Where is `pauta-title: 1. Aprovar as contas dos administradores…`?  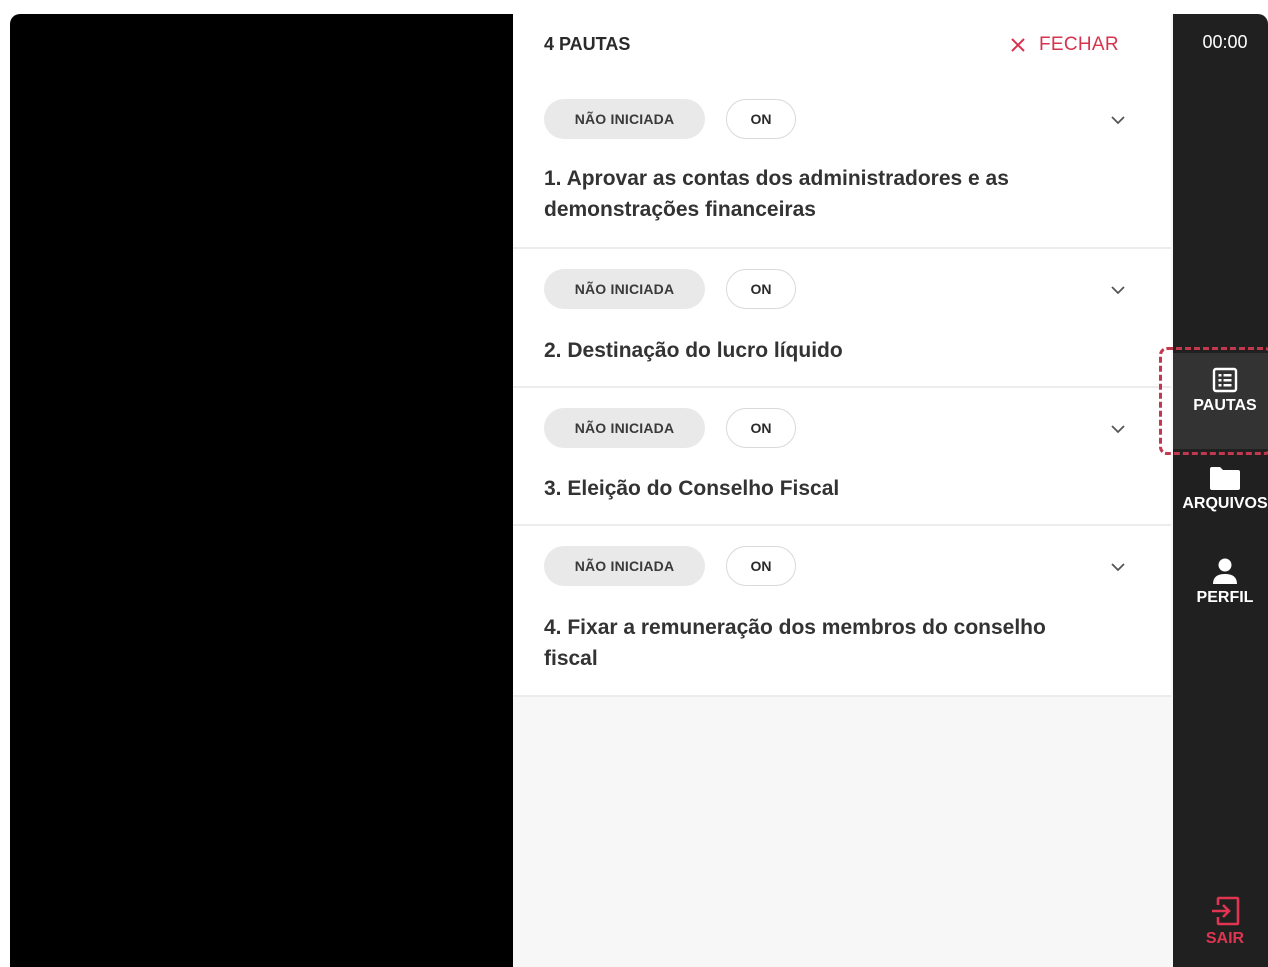
pauta-title: 1. Aprovar as contas dos administradores… is located at coordinates (776, 194).